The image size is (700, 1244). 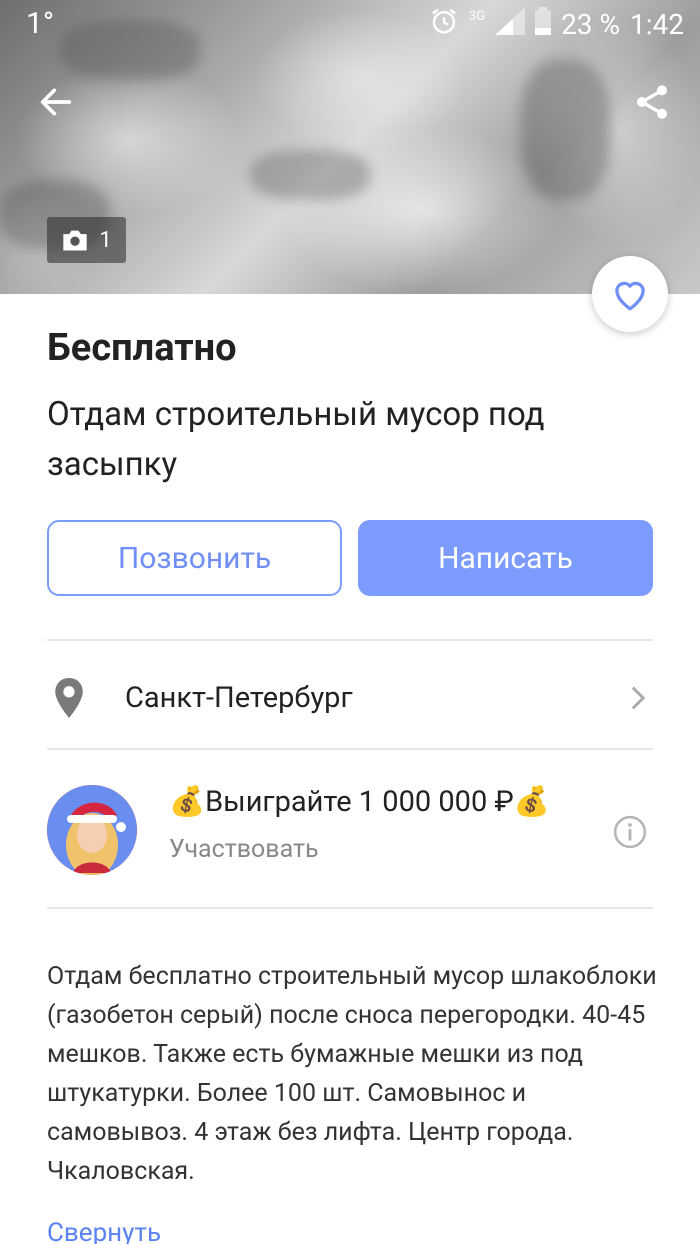 What do you see at coordinates (543, 24) in the screenshot?
I see `battery-icon` at bounding box center [543, 24].